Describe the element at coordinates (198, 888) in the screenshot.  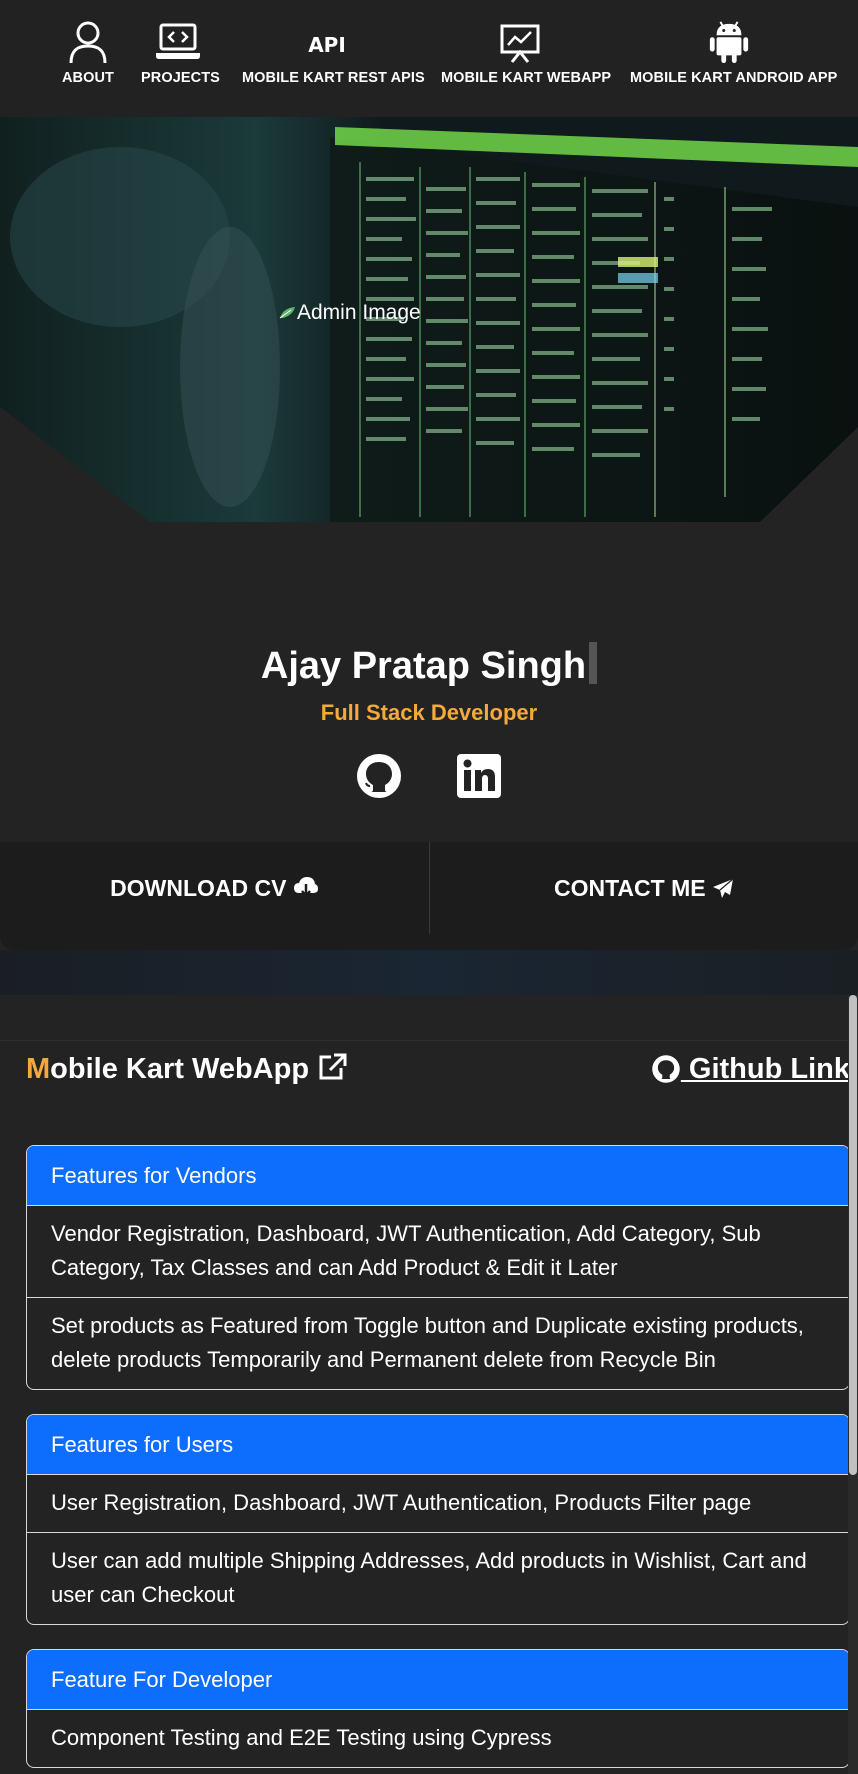
I see `download-cv-label: DOWNLOAD CV` at that location.